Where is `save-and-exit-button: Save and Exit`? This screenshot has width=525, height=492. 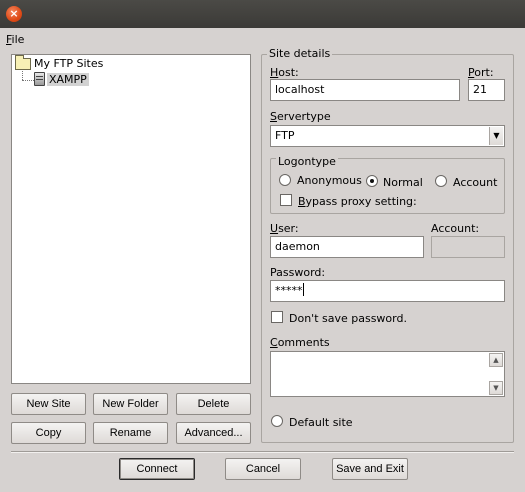
save-and-exit-button: Save and Exit is located at coordinates (370, 469).